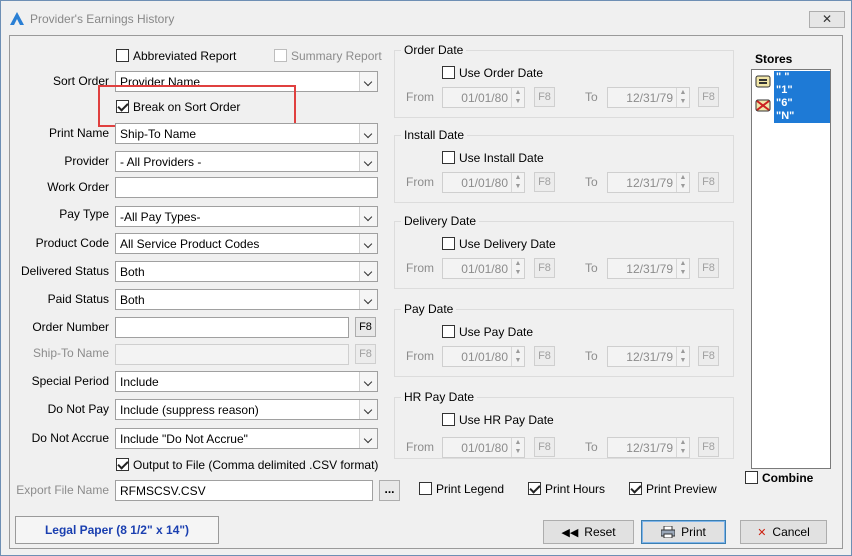 The height and width of the screenshot is (556, 852). What do you see at coordinates (246, 409) in the screenshot?
I see `do-not-pay-select: Include (suppress reason)` at bounding box center [246, 409].